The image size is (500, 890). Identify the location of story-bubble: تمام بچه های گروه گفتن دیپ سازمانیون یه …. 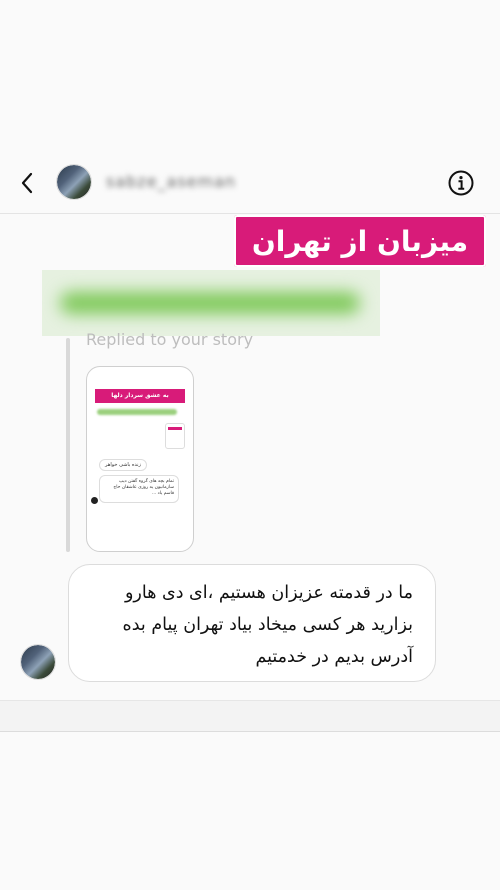
(139, 489).